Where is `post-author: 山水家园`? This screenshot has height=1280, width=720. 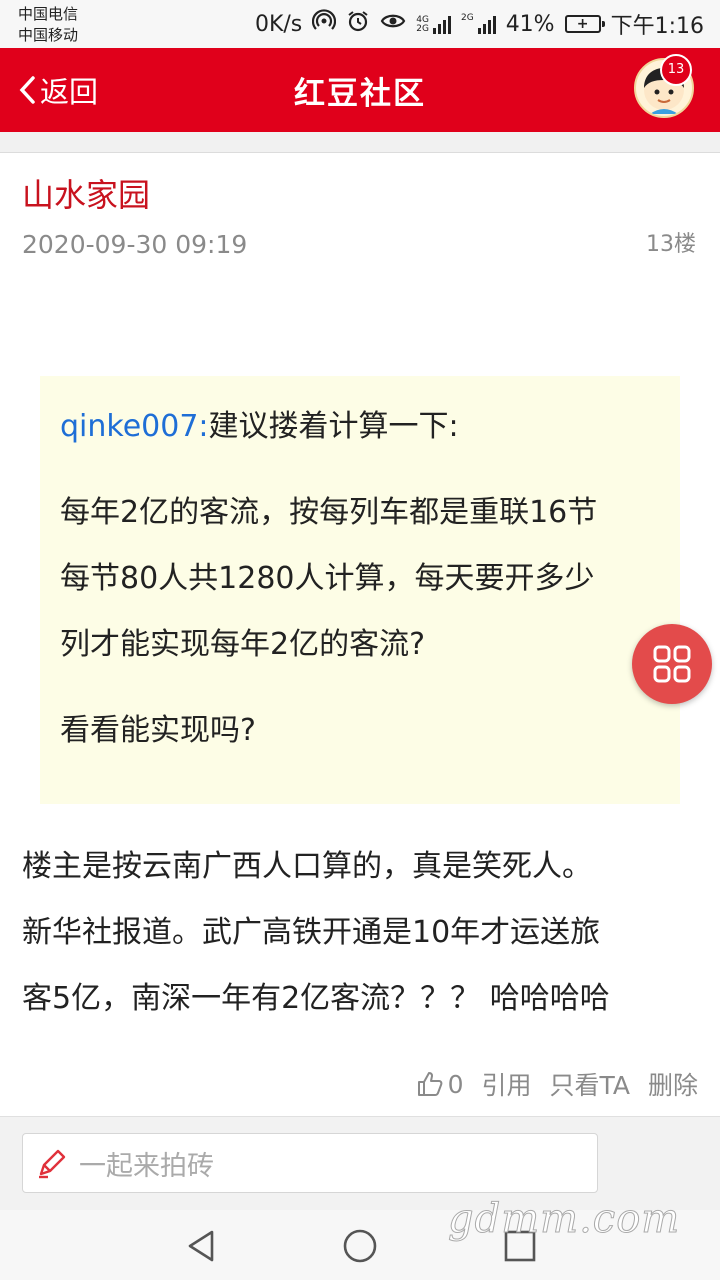
post-author: 山水家园 is located at coordinates (86, 193).